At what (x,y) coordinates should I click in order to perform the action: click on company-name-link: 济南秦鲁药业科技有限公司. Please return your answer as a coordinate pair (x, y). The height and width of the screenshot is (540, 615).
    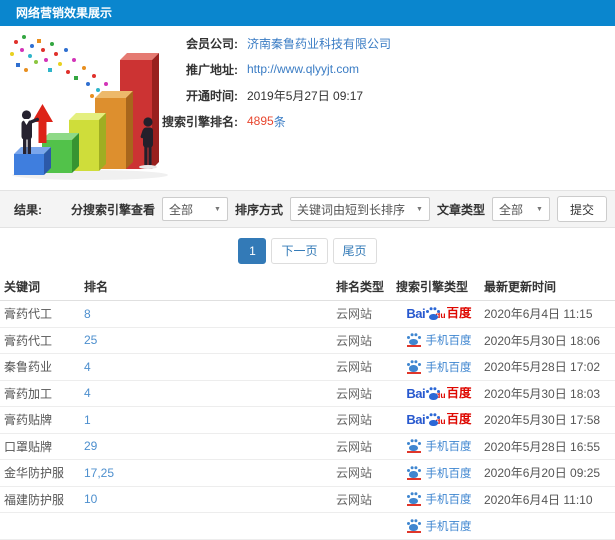
    Looking at the image, I should click on (319, 43).